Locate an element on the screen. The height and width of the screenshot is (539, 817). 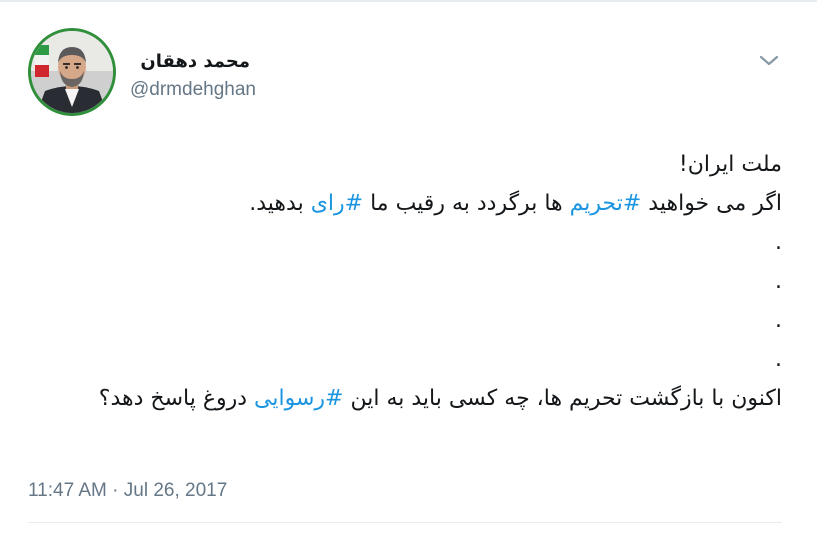
tweet-text-segment: ها برگردد به رقیب ما is located at coordinates (466, 203).